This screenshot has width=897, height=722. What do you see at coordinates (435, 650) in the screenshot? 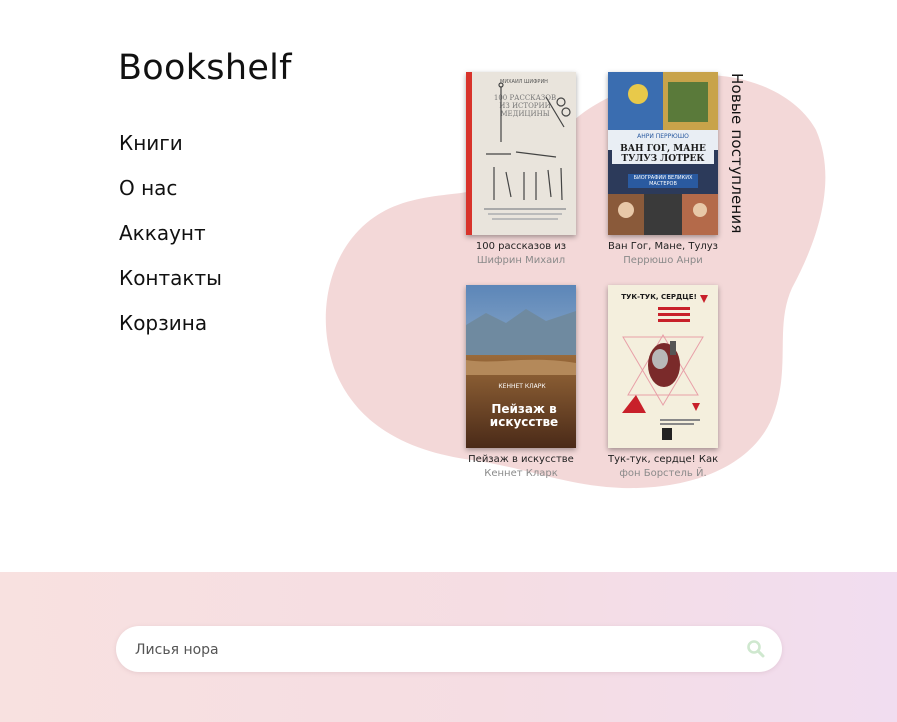
I see `search-input` at bounding box center [435, 650].